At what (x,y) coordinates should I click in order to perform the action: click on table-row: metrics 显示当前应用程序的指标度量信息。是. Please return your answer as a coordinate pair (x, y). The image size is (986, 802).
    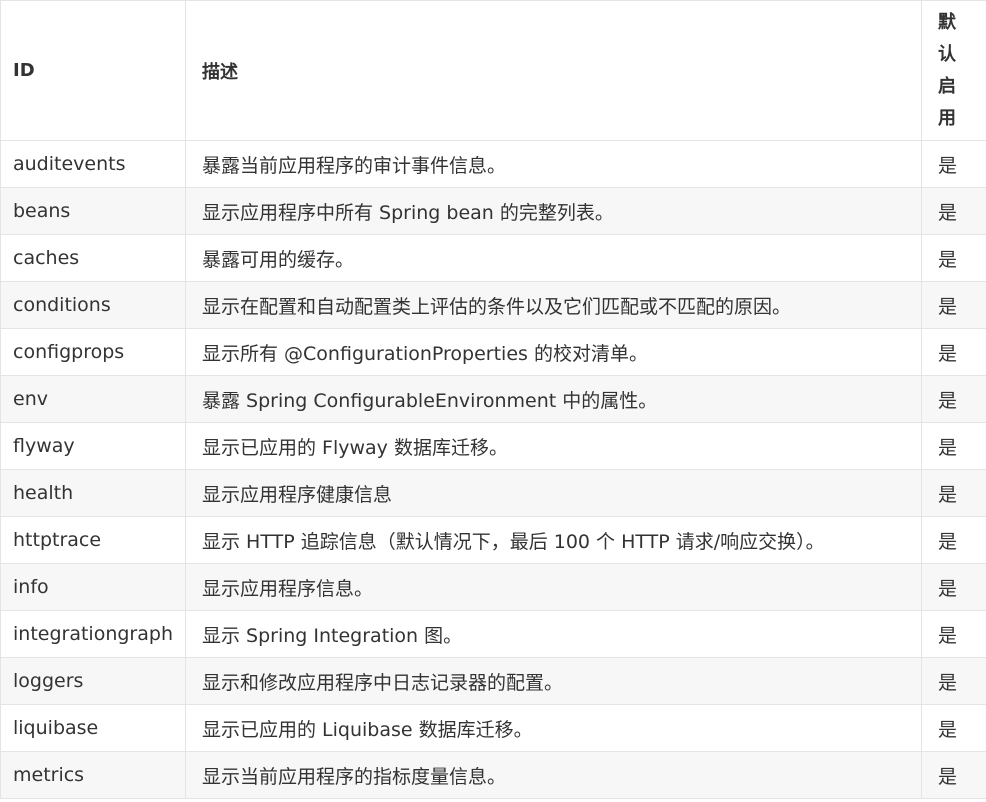
    Looking at the image, I should click on (493, 775).